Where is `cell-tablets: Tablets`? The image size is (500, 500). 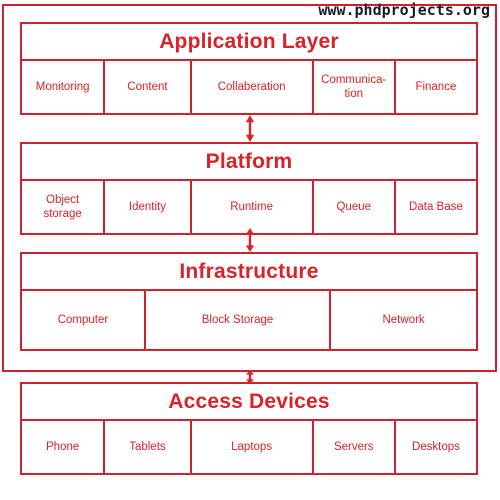
cell-tablets: Tablets is located at coordinates (148, 447).